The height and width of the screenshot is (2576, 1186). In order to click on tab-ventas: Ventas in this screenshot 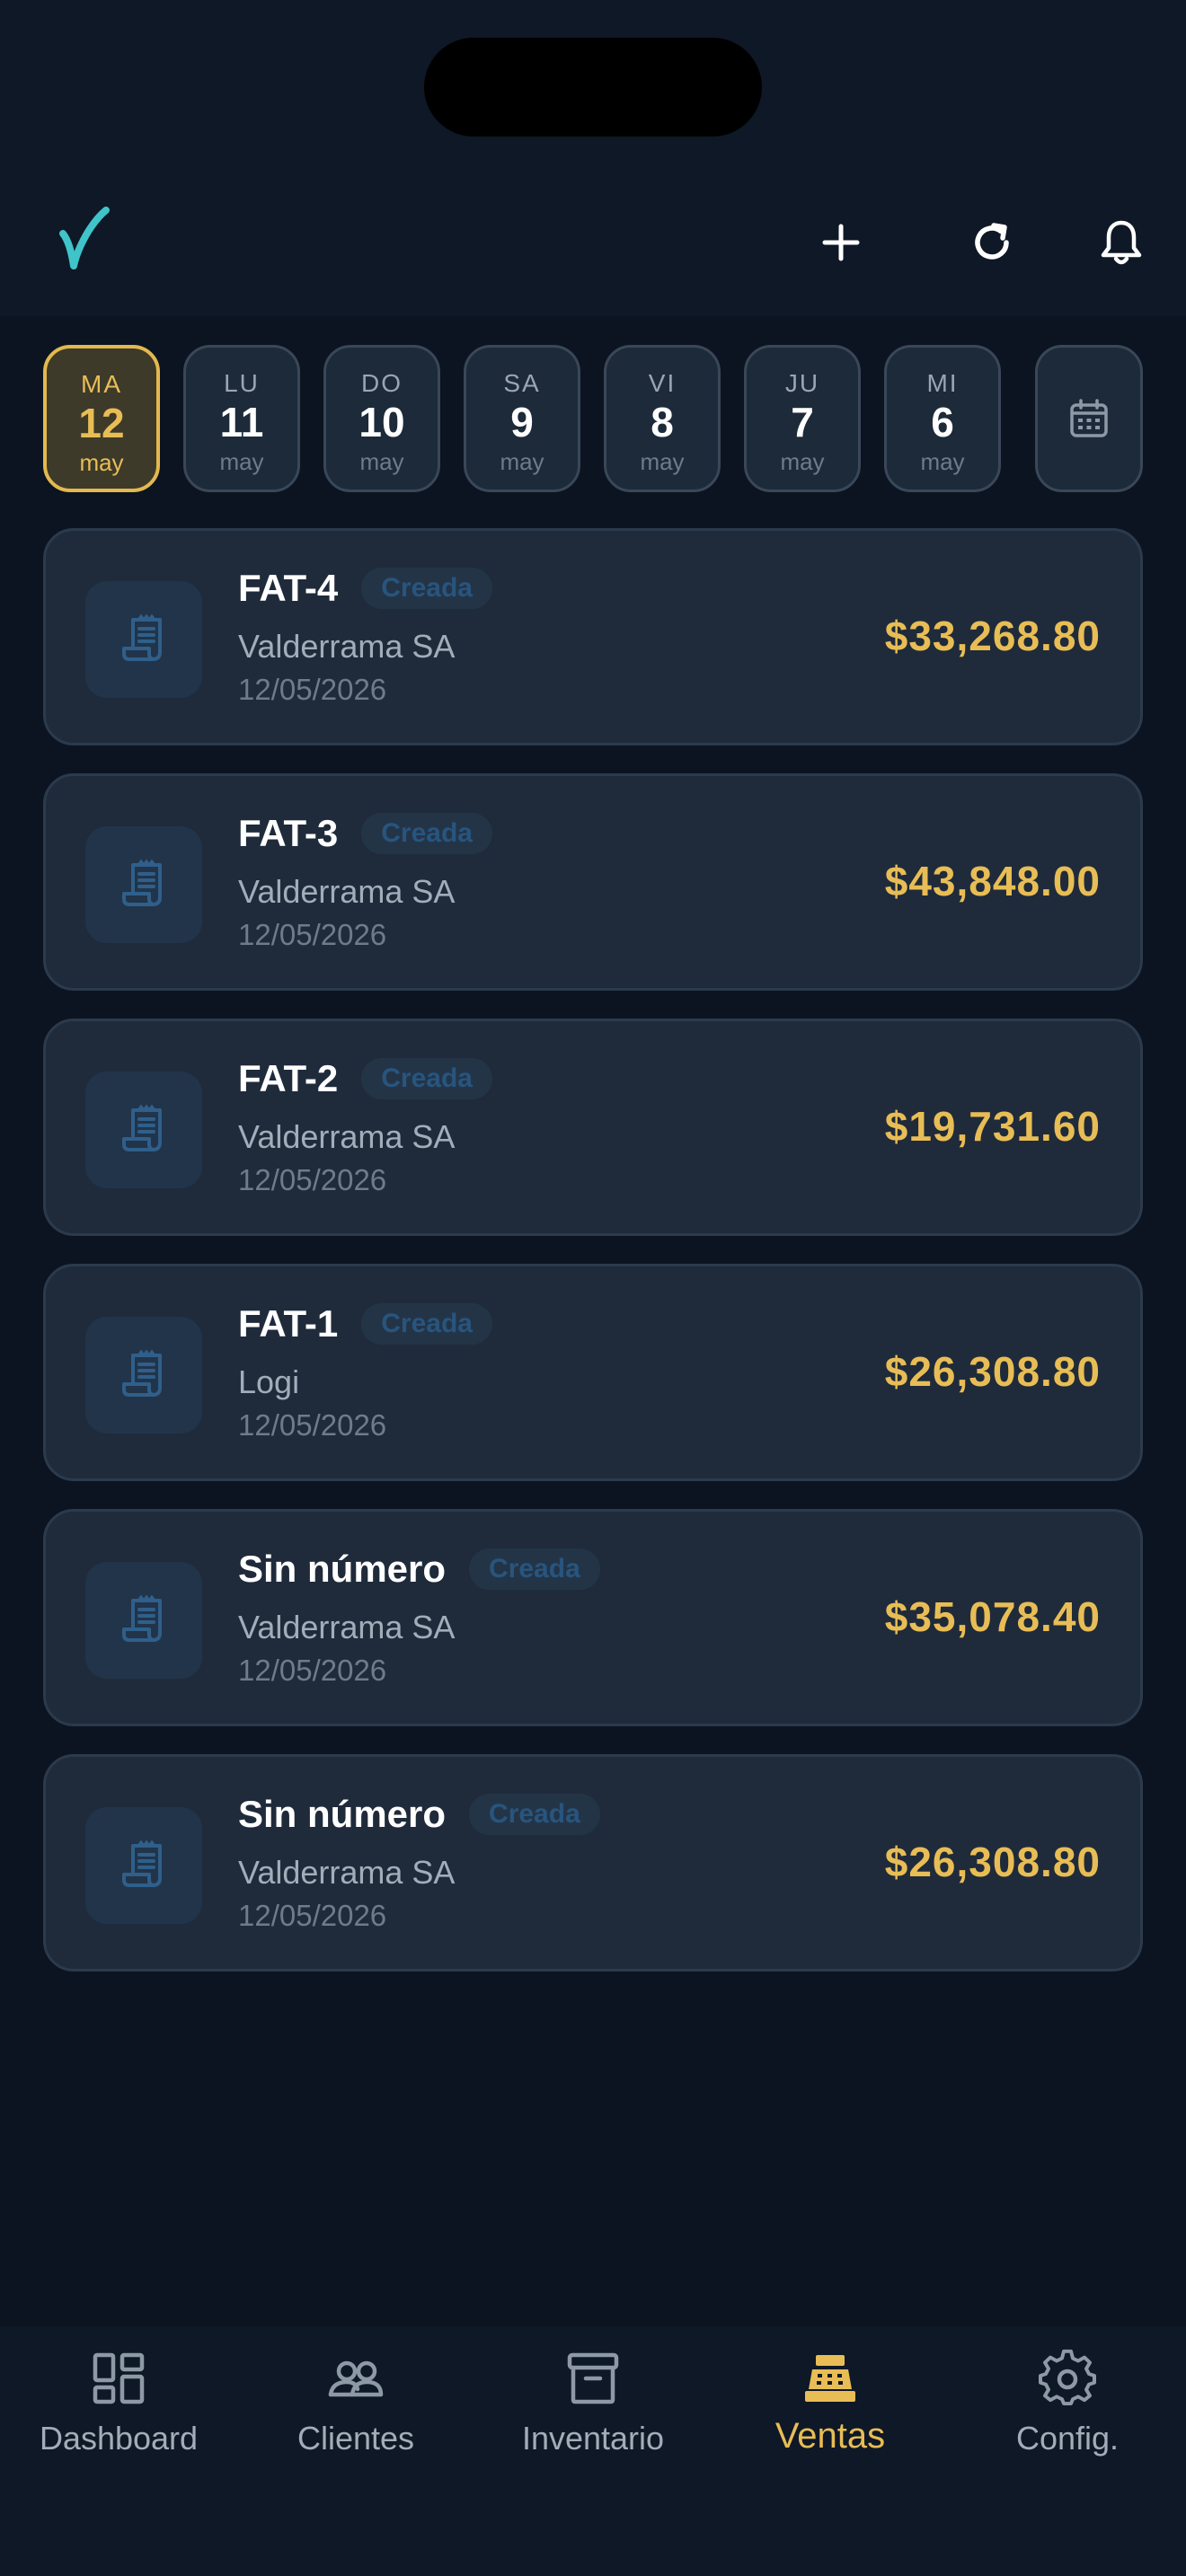, I will do `click(830, 2416)`.